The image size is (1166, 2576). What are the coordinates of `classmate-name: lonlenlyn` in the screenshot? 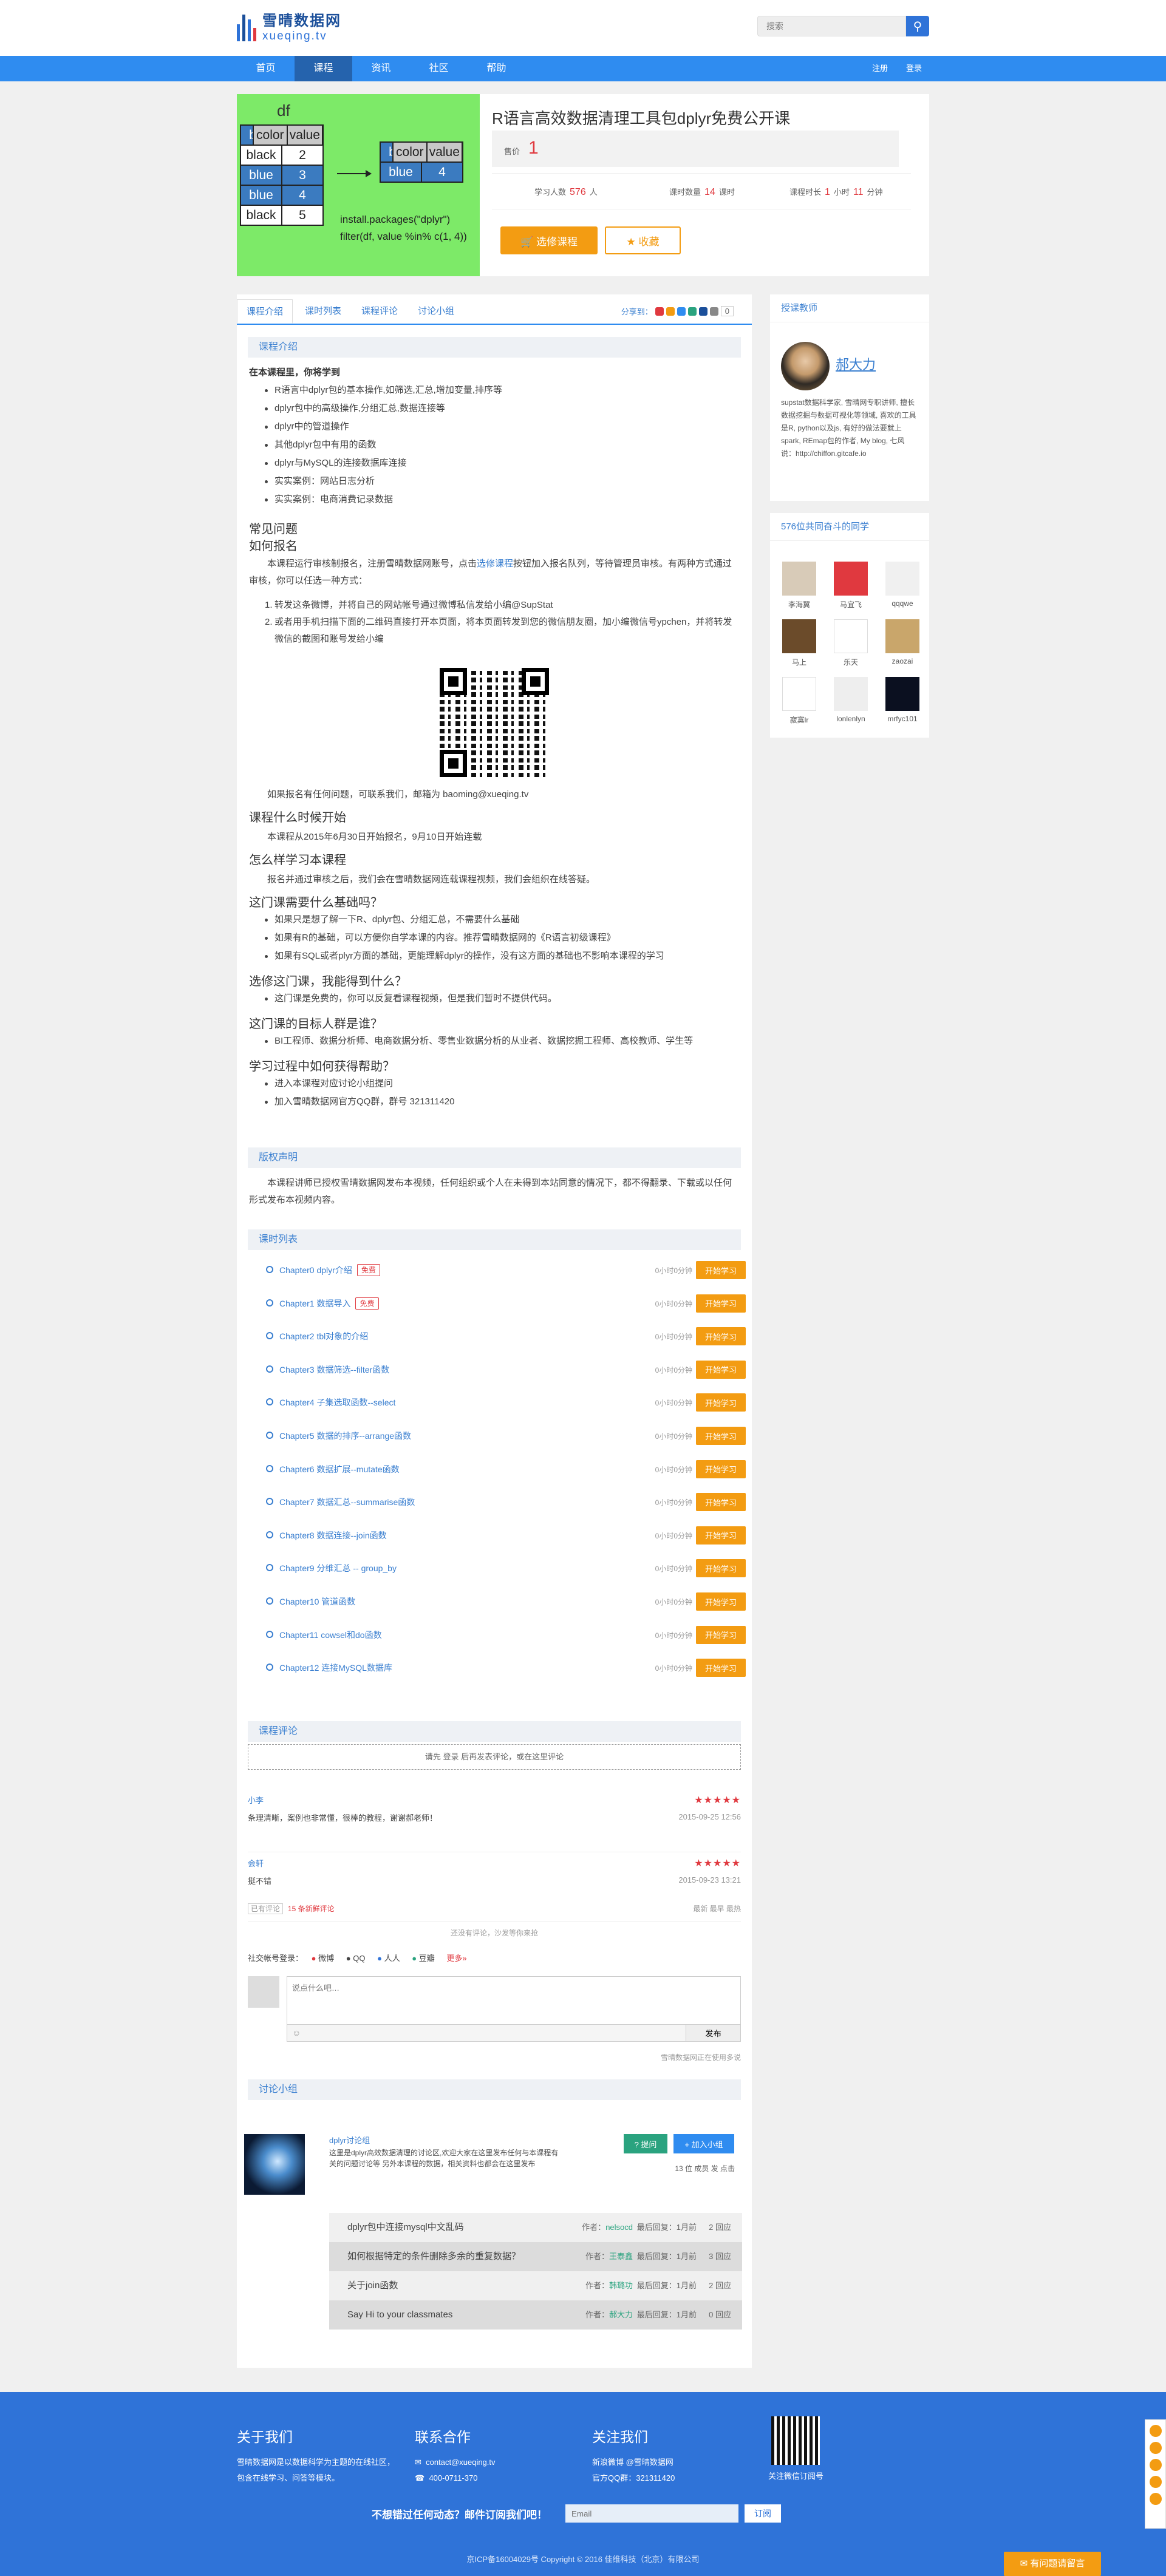 It's located at (851, 719).